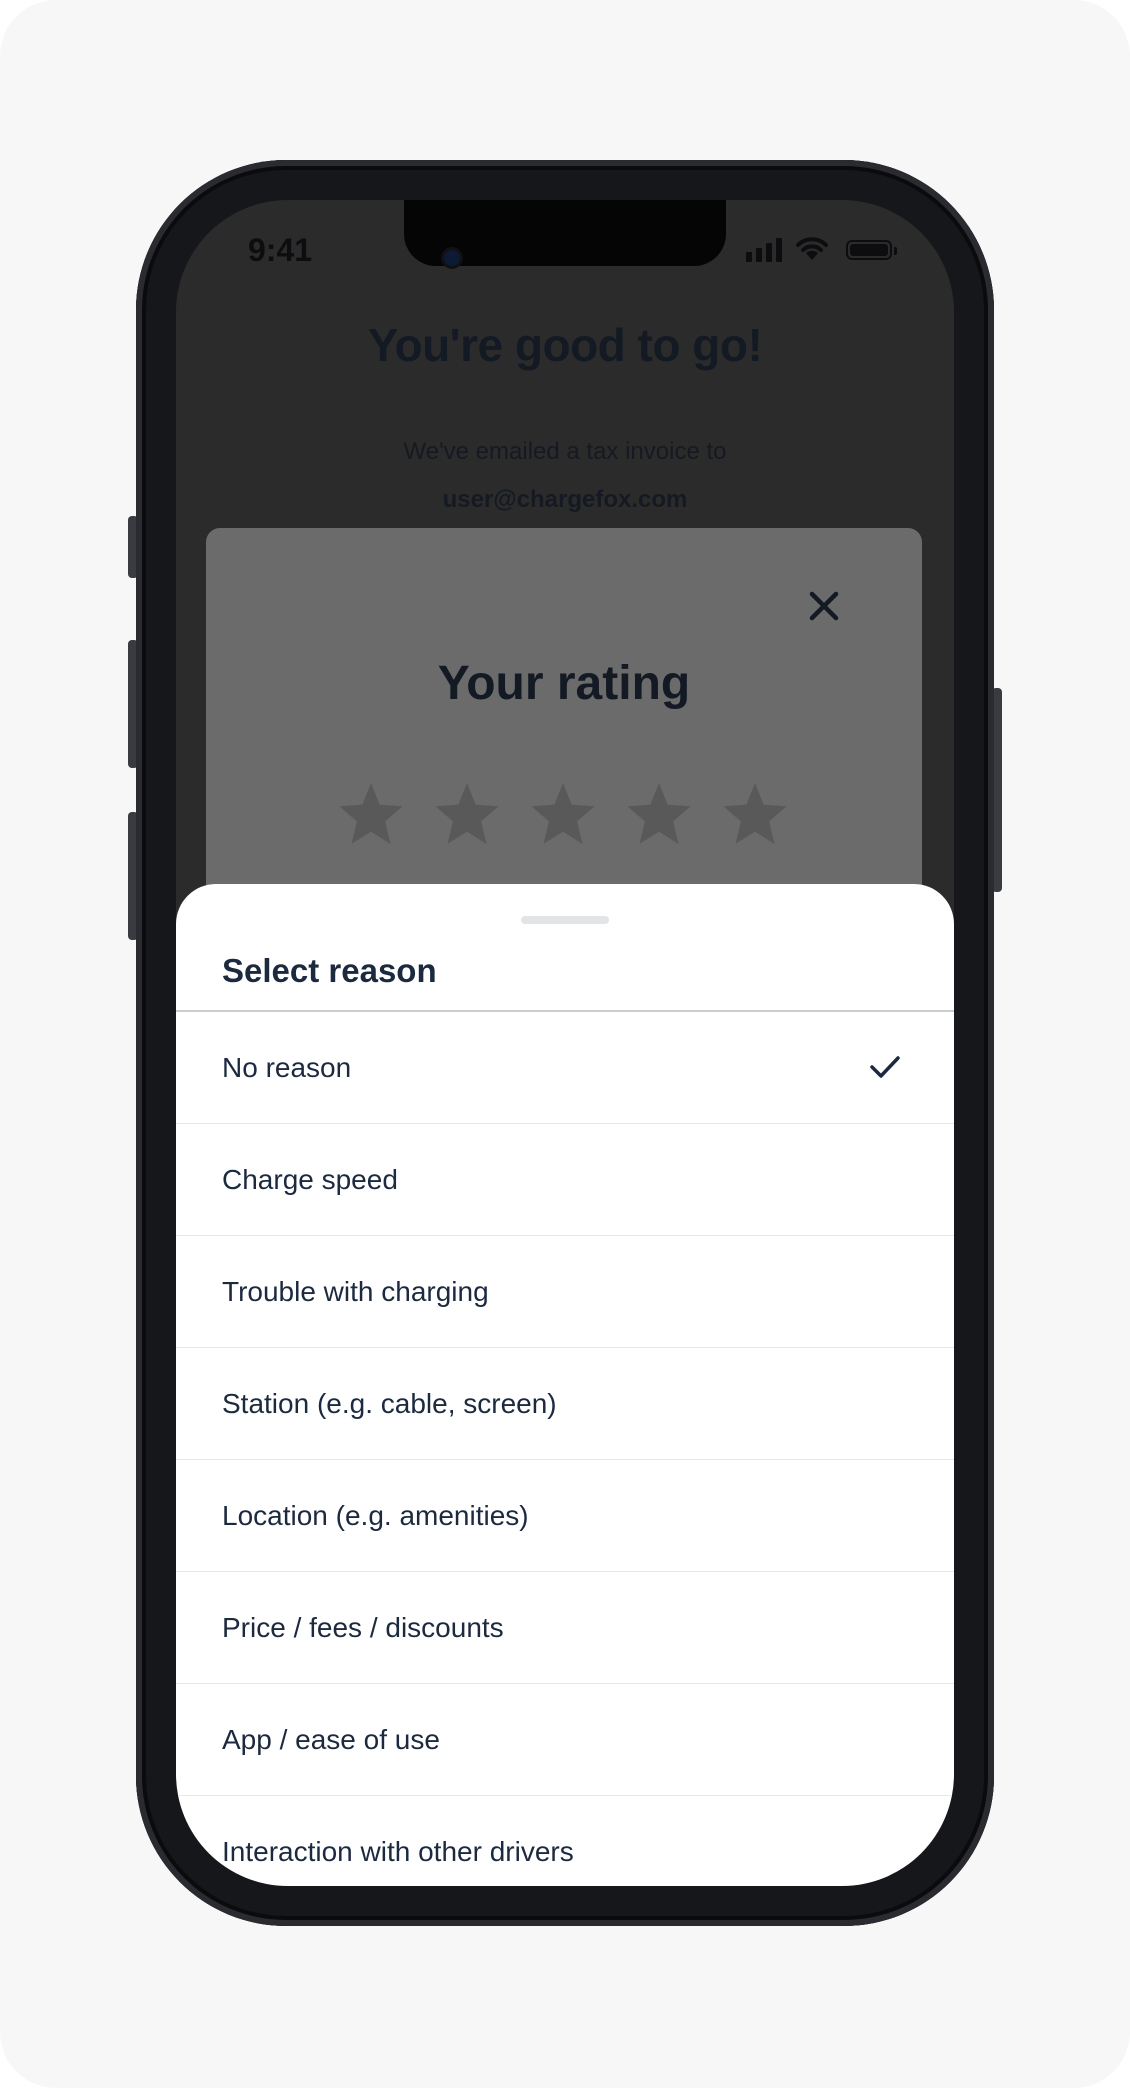 Image resolution: width=1130 pixels, height=2088 pixels. Describe the element at coordinates (331, 1739) in the screenshot. I see `reason-label: App / ease of use` at that location.